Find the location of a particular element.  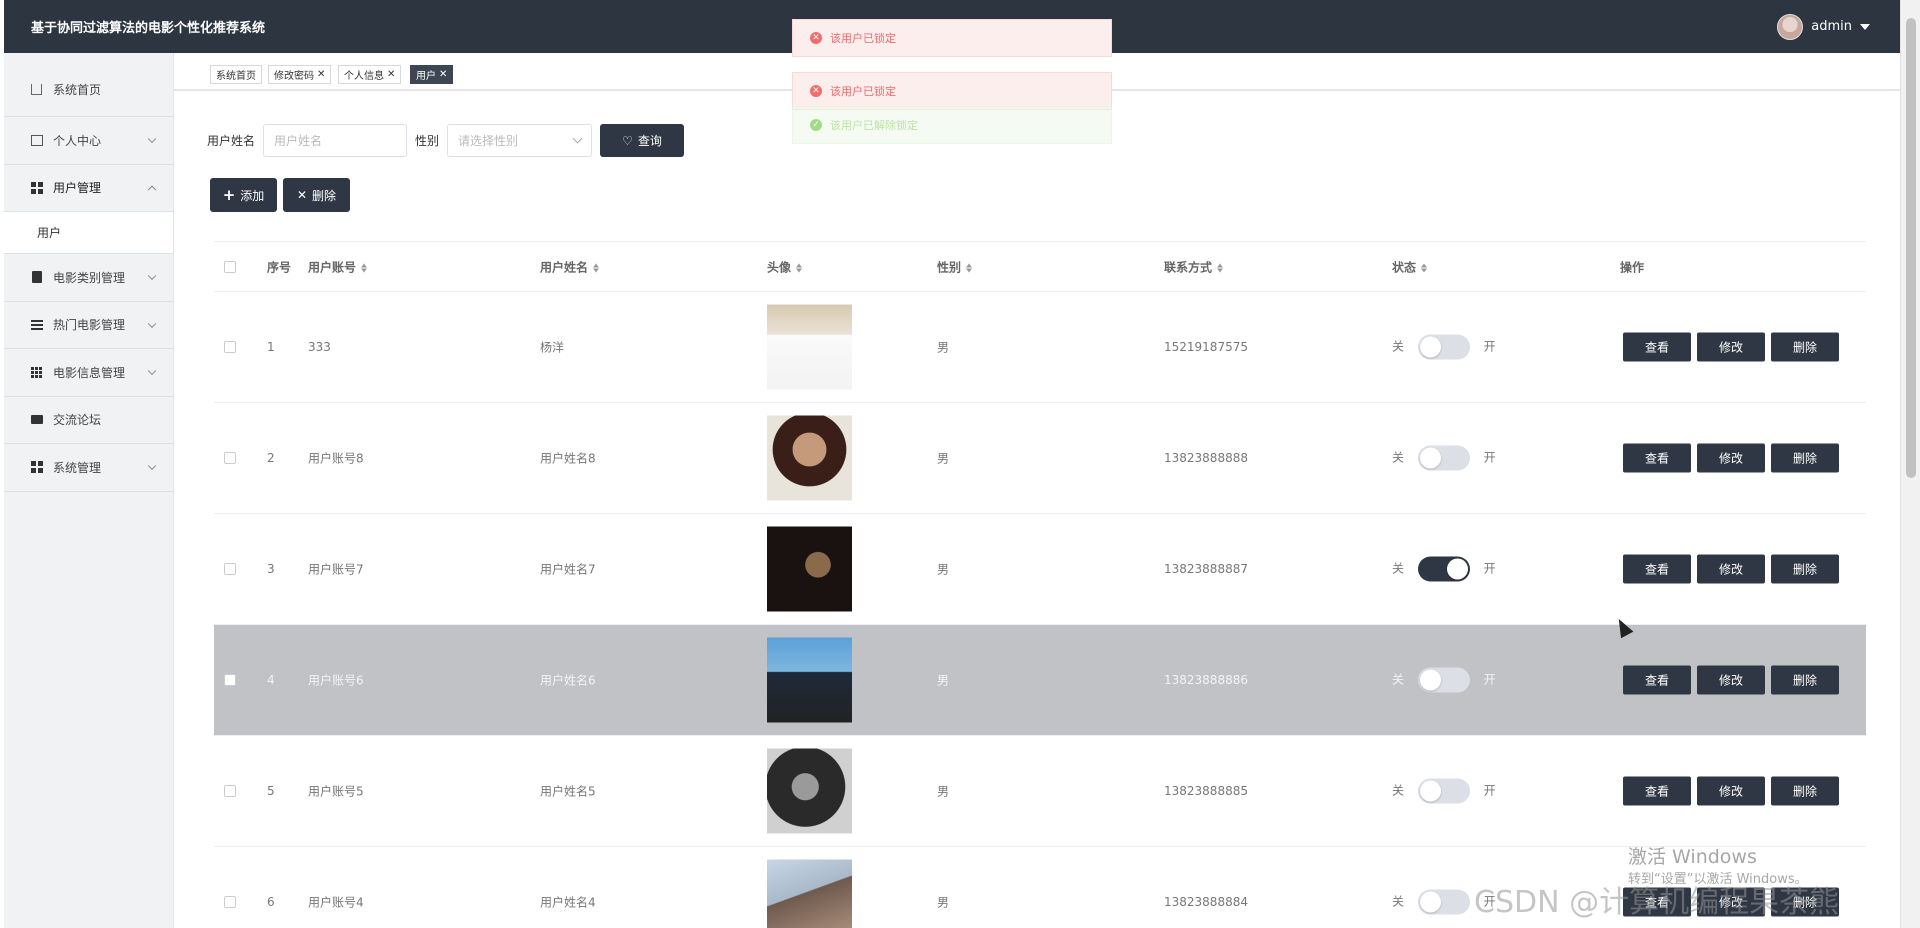

avatar-image is located at coordinates (809, 680).